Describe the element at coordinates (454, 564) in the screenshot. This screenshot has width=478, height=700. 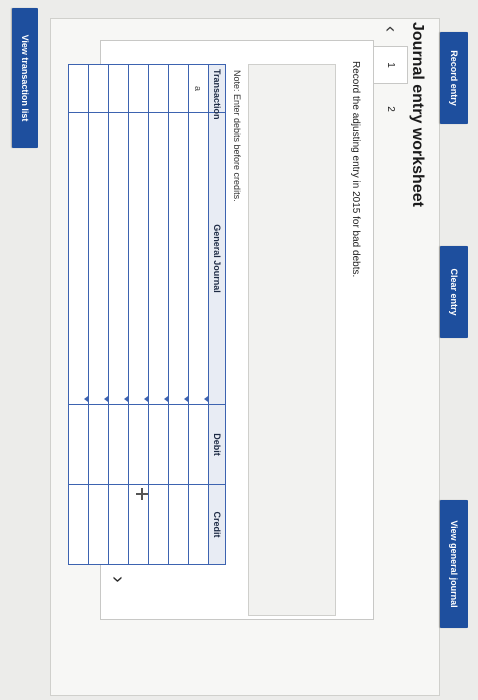
I see `view-general-journal-button: View general journal` at that location.